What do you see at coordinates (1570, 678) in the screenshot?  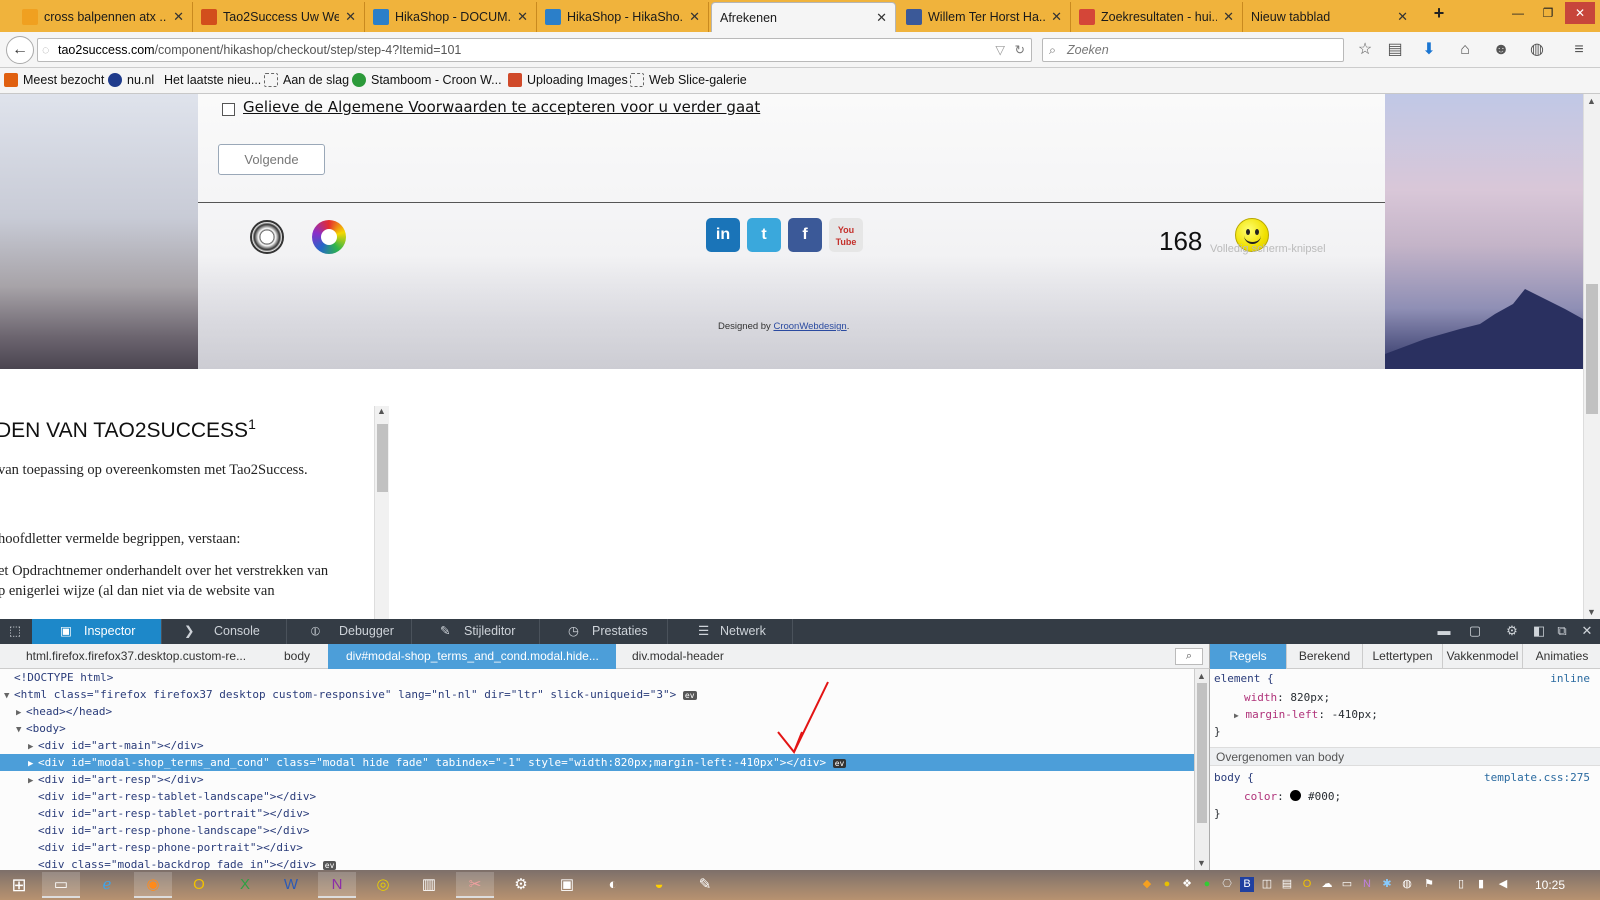 I see `inline-source: inline` at bounding box center [1570, 678].